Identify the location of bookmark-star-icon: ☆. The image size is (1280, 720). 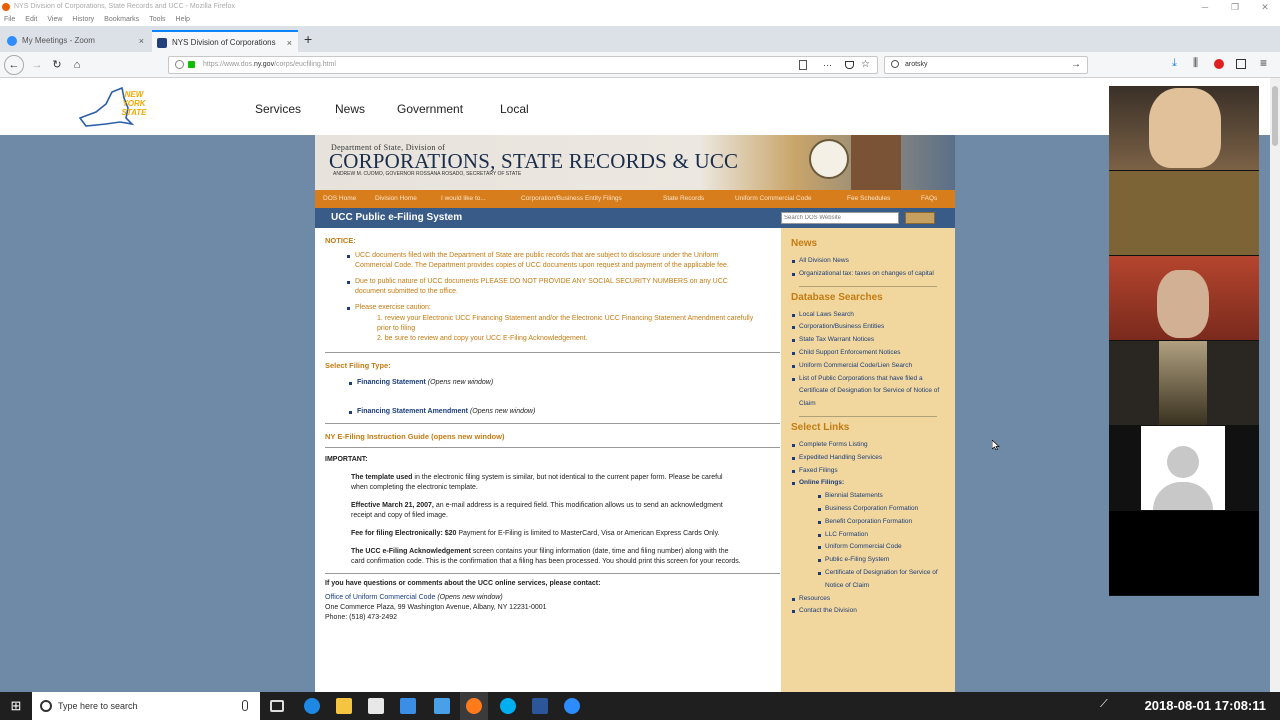
(865, 65).